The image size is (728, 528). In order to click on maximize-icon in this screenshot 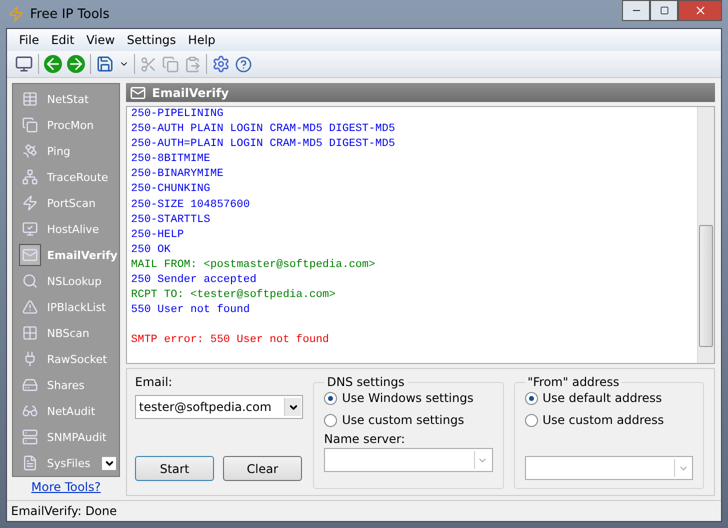, I will do `click(664, 10)`.